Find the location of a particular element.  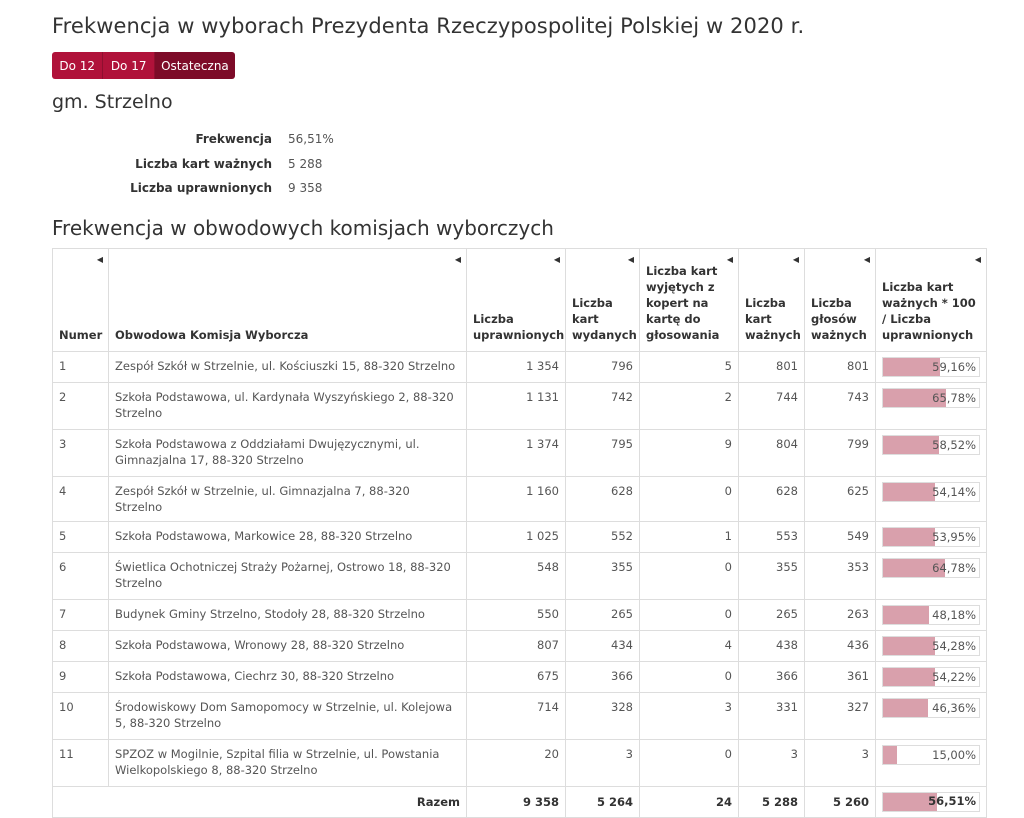

turnout-bar-label: 46,36% is located at coordinates (954, 707).